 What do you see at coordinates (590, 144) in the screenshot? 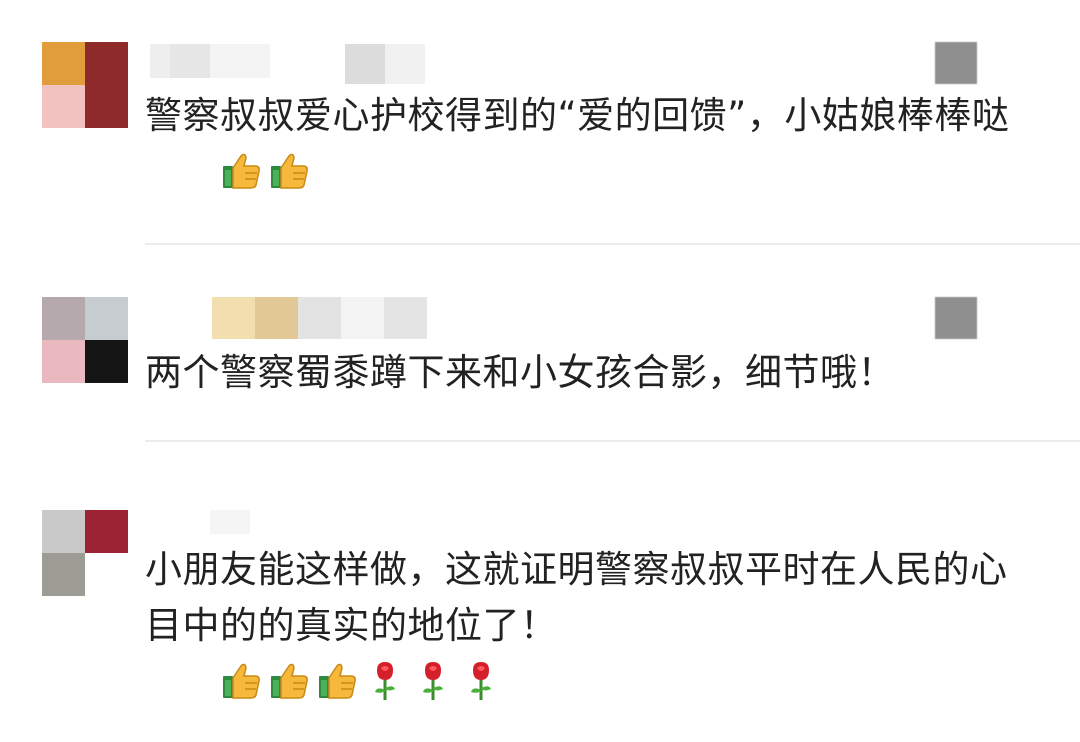
I see `comment-text: 警察叔叔爱心护校得到的“爱的回馈”，小姑娘棒棒哒` at bounding box center [590, 144].